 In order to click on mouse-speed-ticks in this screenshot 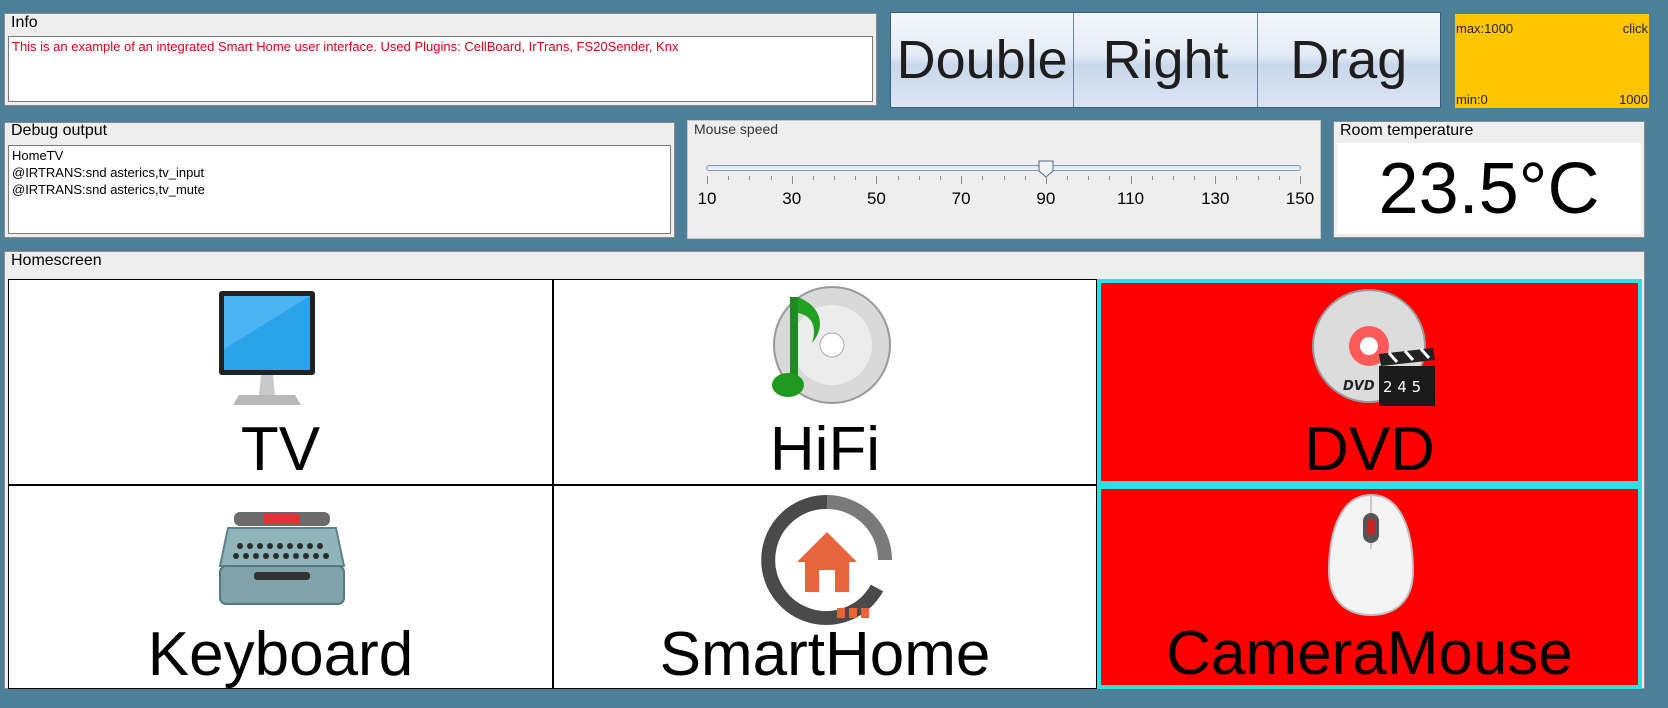, I will do `click(1004, 180)`.